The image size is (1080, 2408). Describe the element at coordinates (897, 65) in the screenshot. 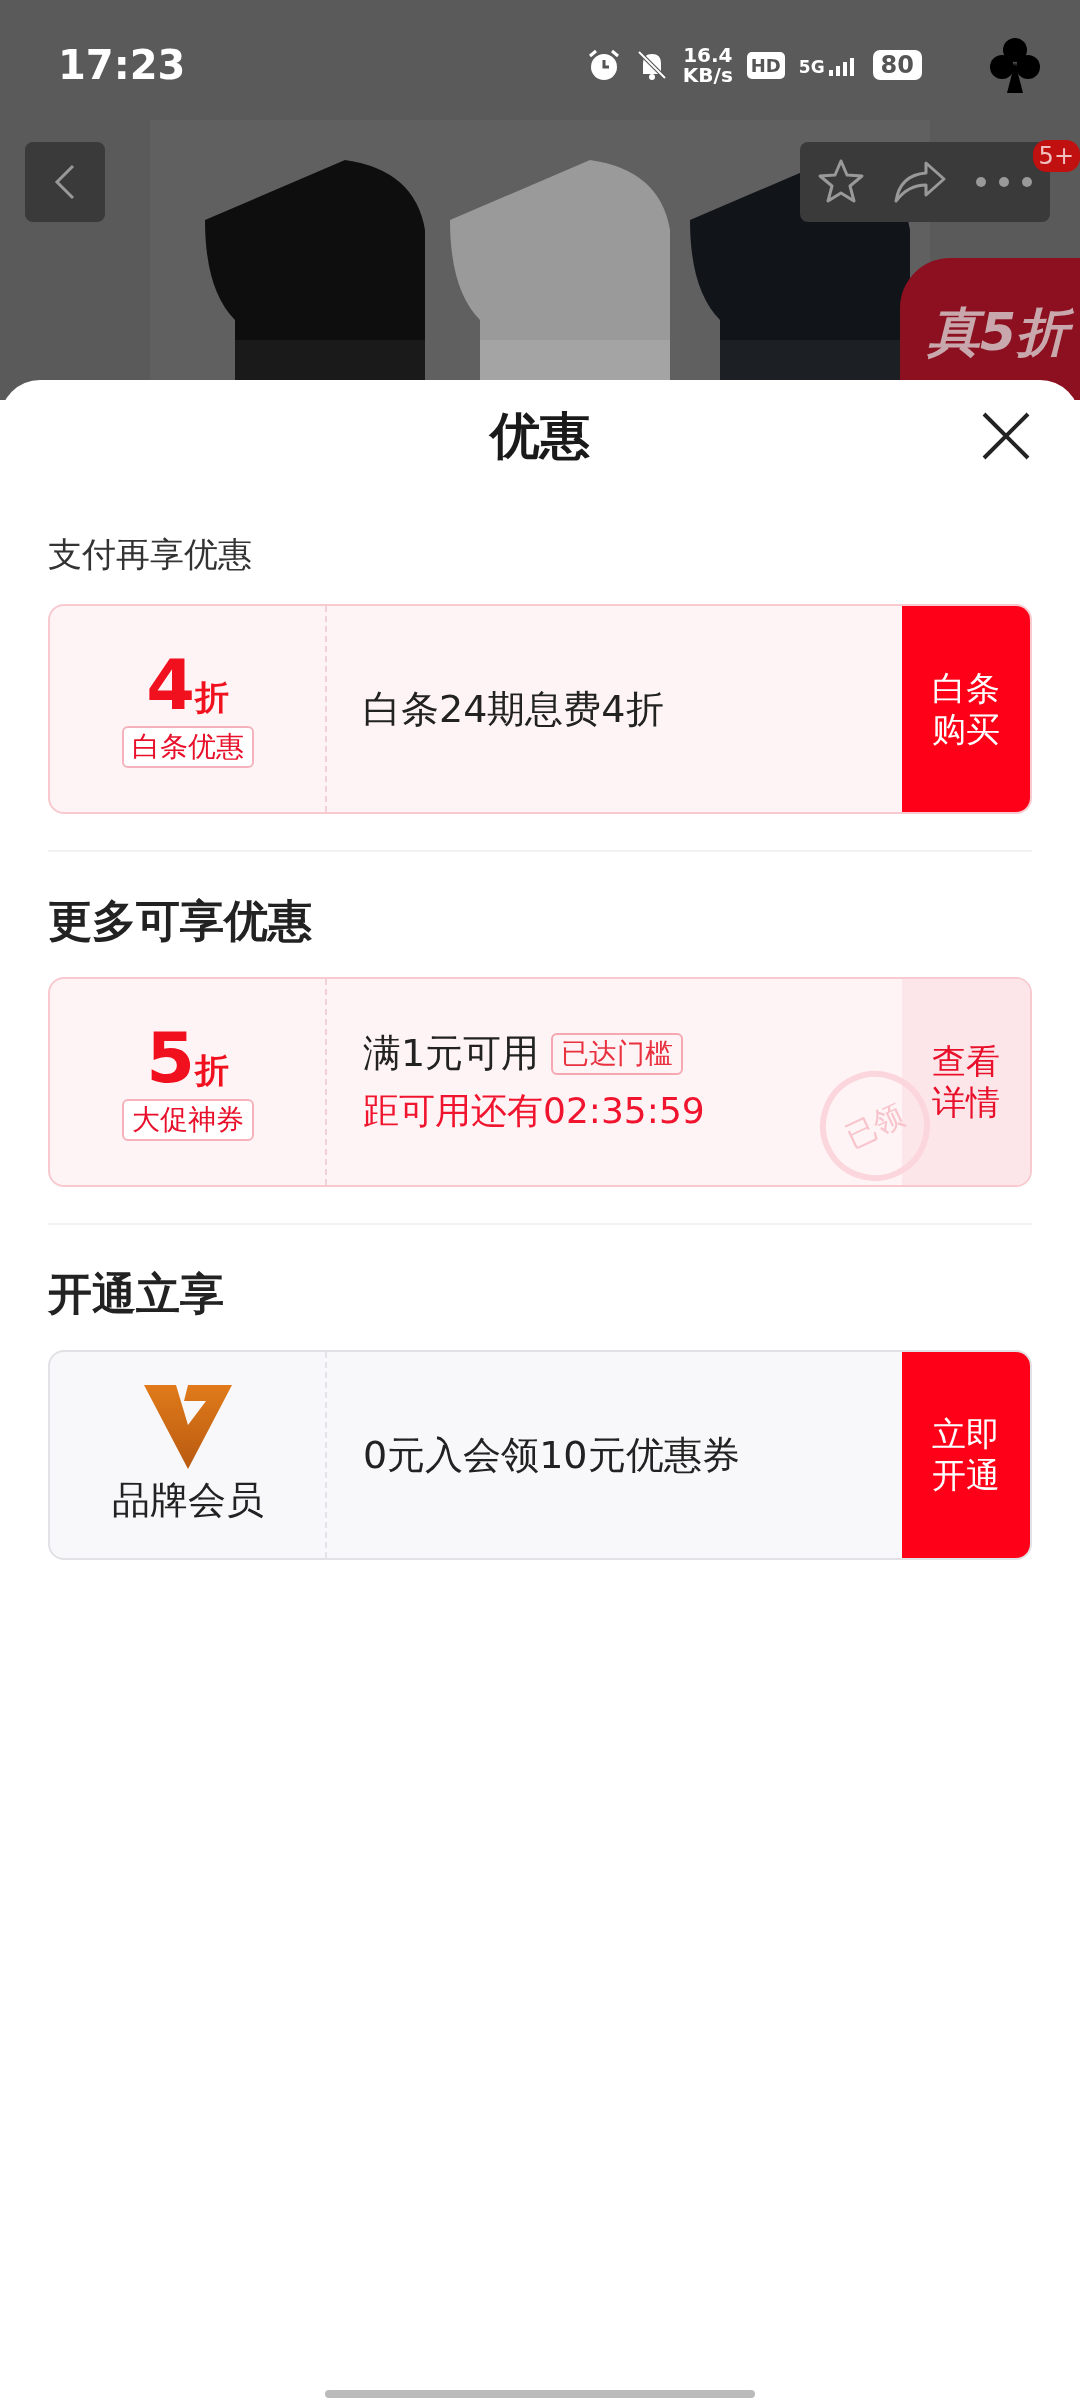

I see `battery-level: 80` at that location.